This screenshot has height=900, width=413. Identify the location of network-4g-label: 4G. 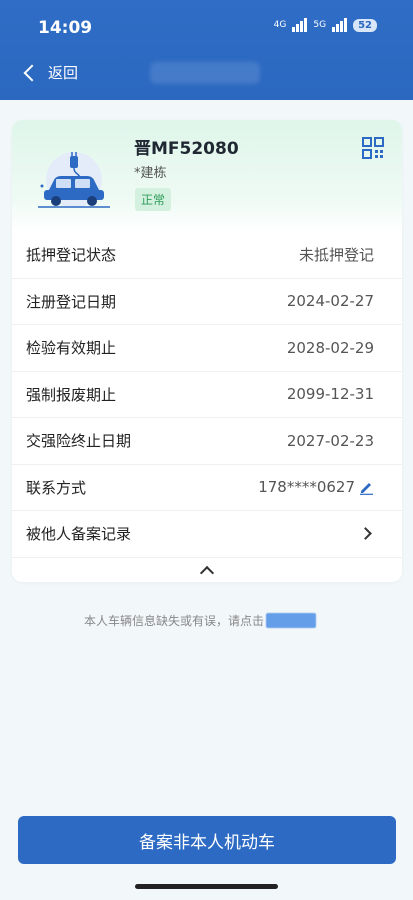
(280, 25).